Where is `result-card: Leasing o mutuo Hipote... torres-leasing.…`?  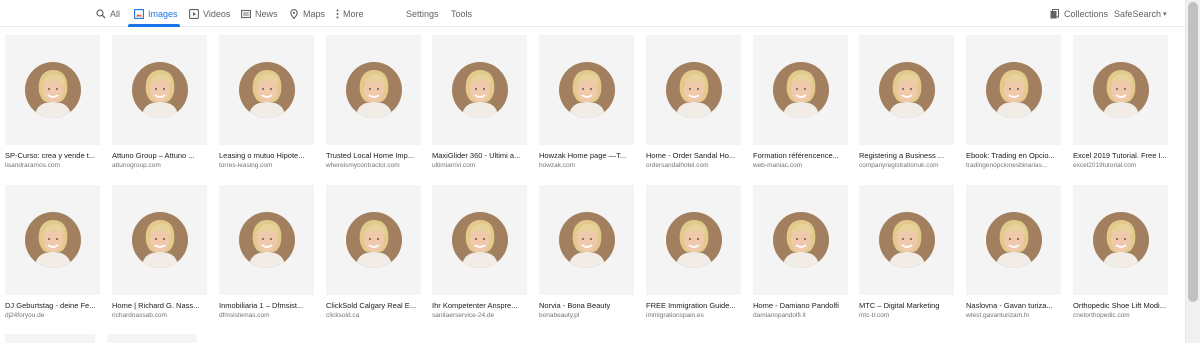 result-card: Leasing o mutuo Hipote... torres-leasing.… is located at coordinates (266, 102).